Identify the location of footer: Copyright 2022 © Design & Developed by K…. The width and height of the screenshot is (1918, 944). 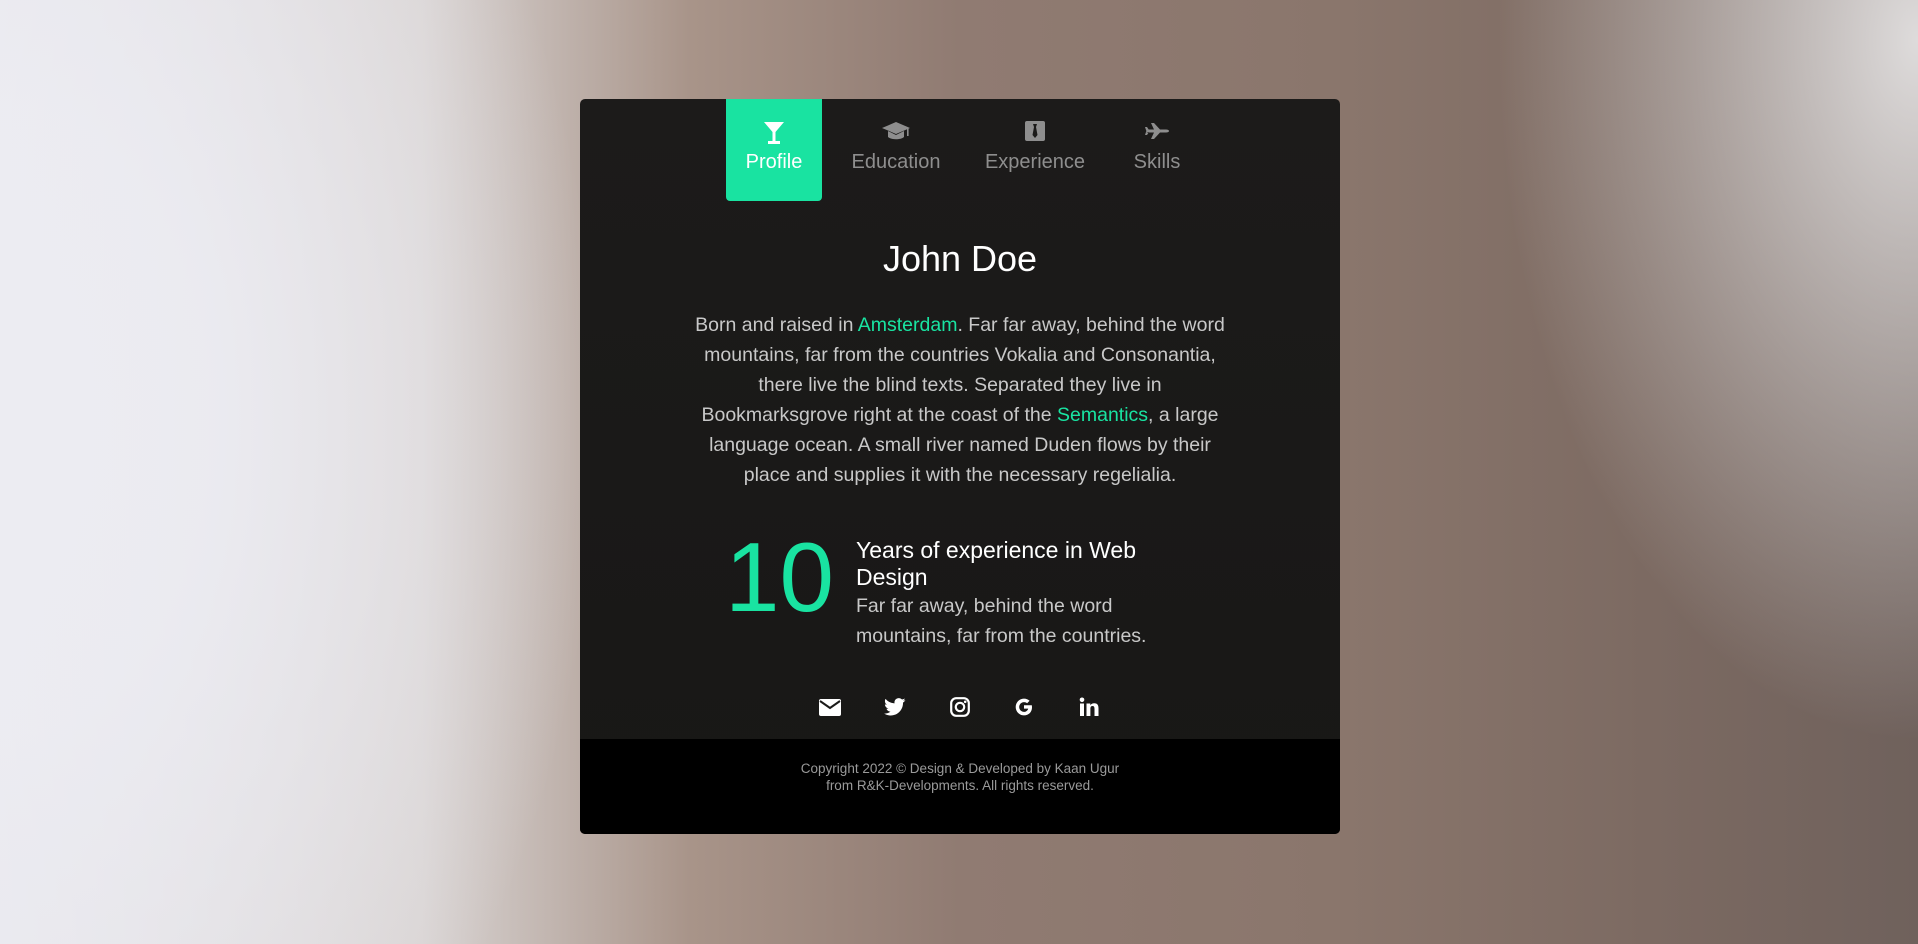
(960, 786).